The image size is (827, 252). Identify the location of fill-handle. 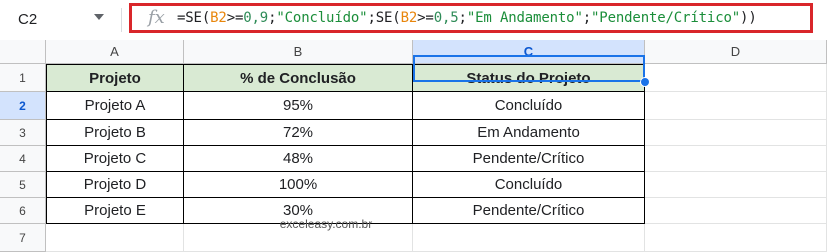
(645, 82).